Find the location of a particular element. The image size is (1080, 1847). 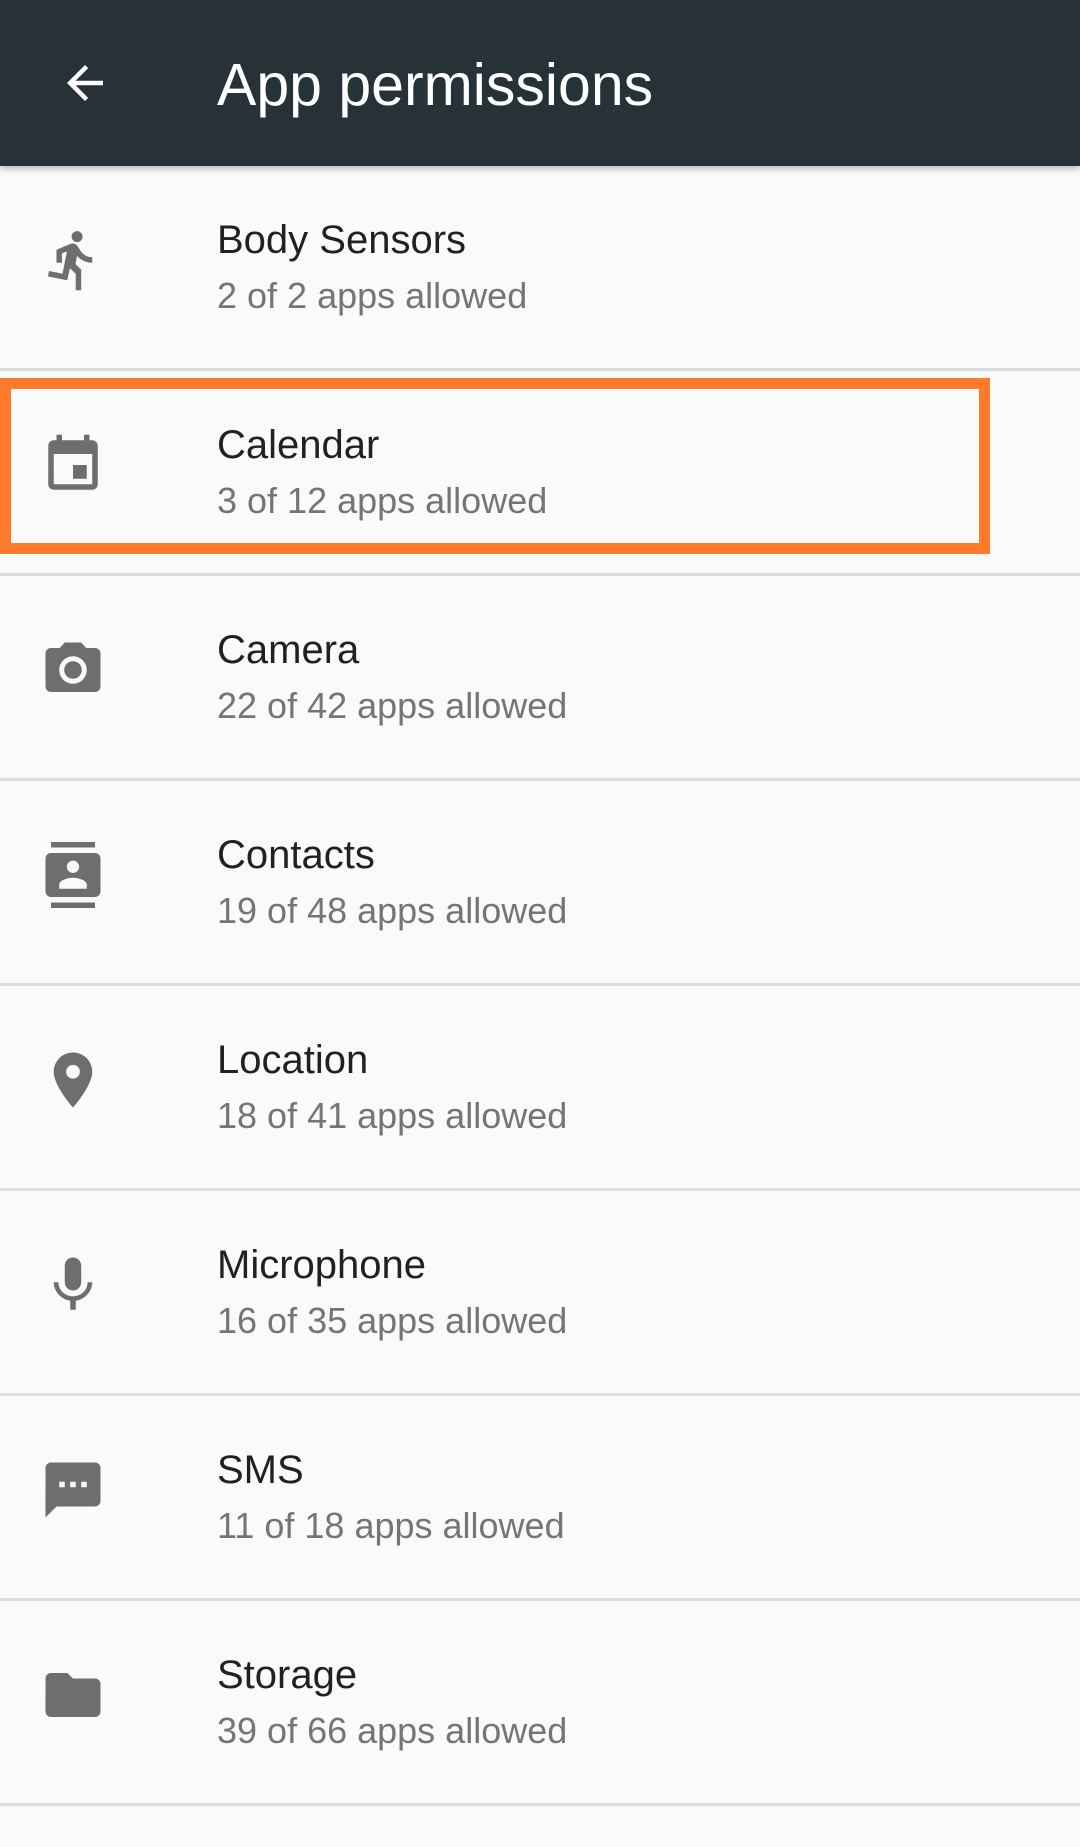

permission-item-contacts: Contacts 19 of 48 apps allowed is located at coordinates (540, 883).